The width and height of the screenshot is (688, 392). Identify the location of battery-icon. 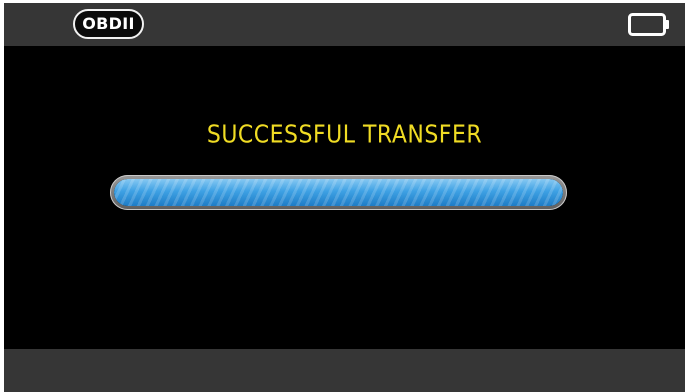
(648, 24).